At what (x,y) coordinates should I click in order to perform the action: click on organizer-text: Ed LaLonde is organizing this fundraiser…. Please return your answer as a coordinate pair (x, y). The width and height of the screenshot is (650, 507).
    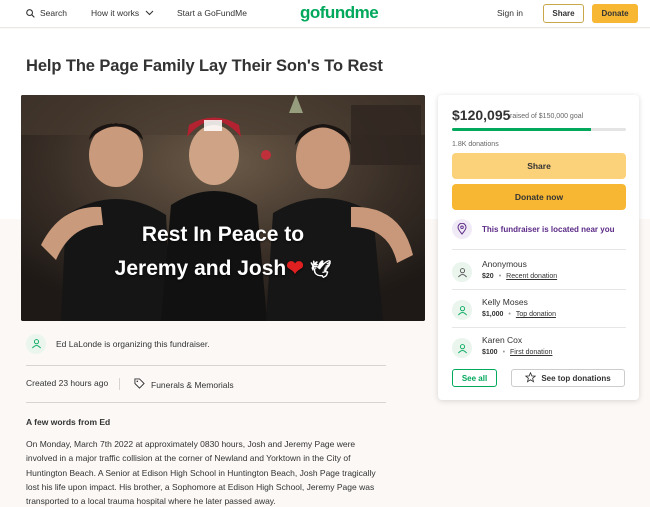
    Looking at the image, I should click on (133, 344).